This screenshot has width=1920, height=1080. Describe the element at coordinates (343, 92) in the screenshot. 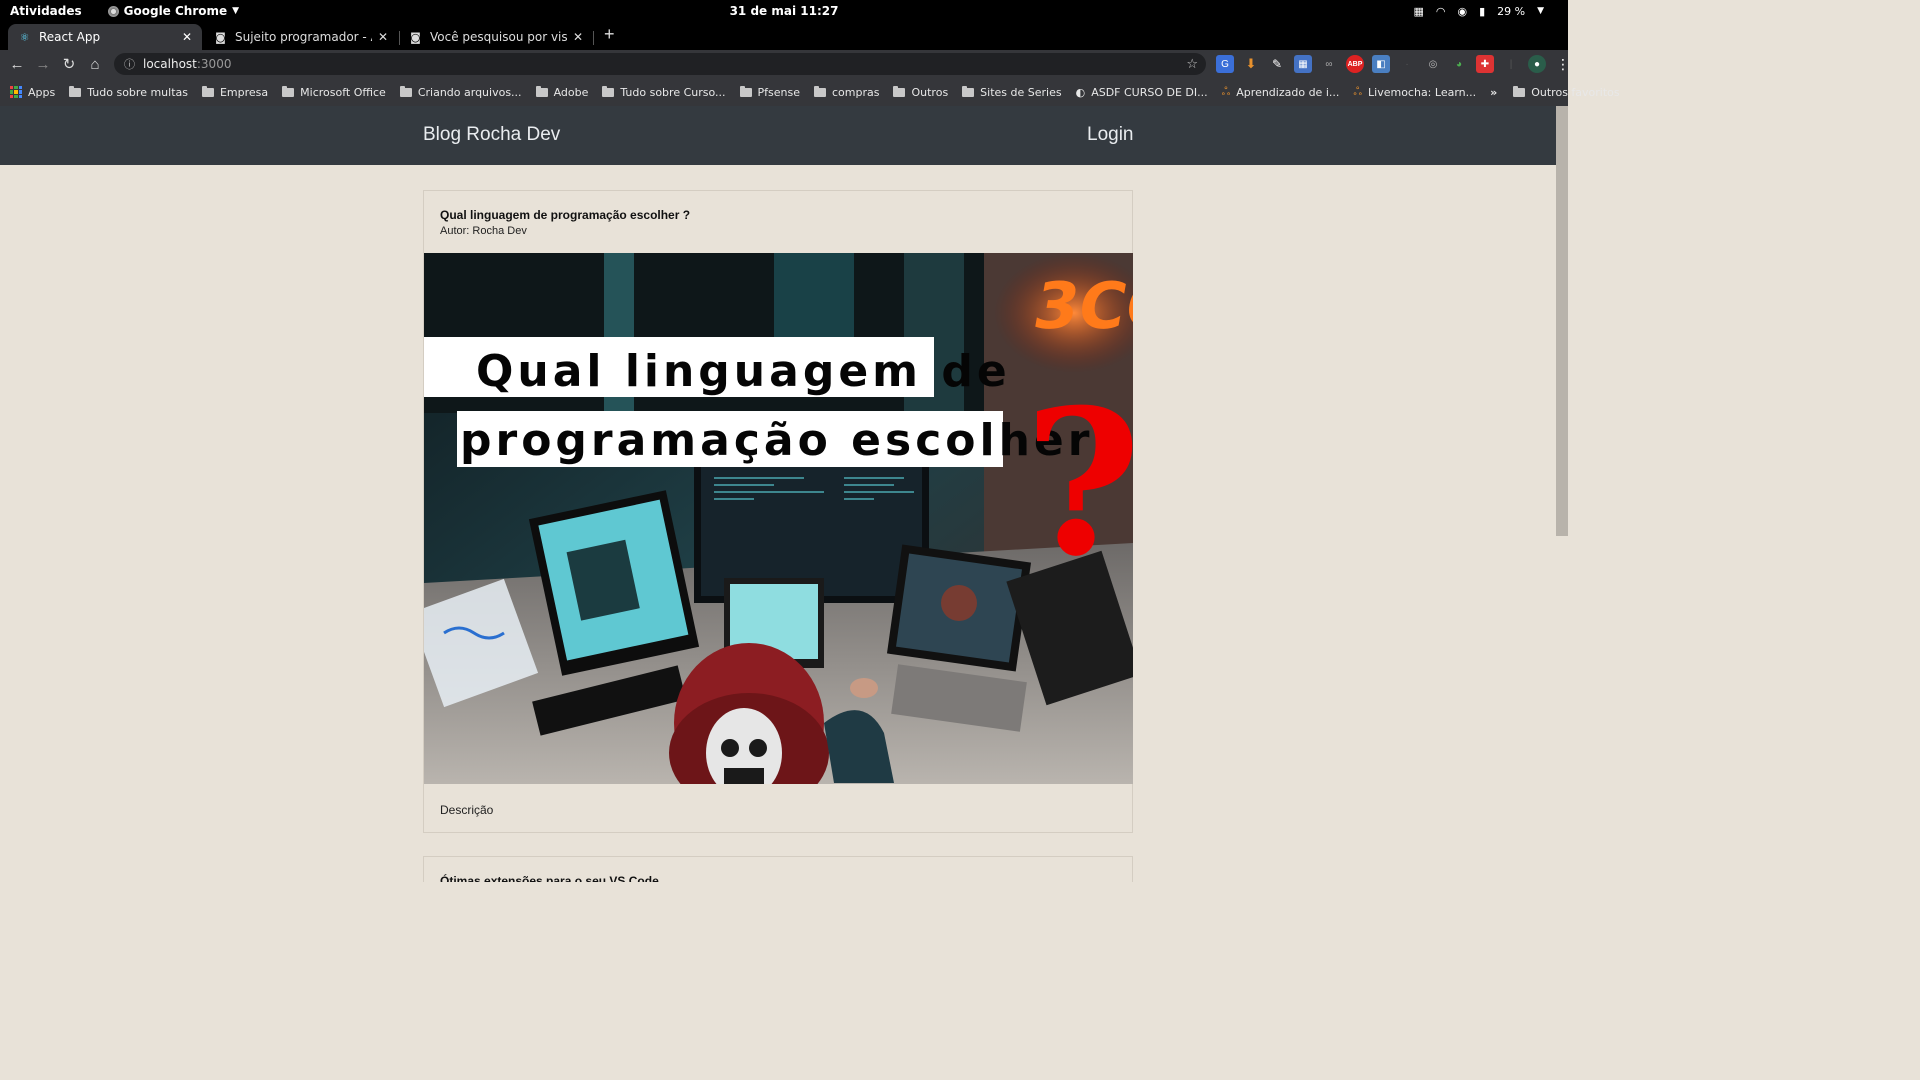

I see `bookmark-label: Microsoft Office` at that location.